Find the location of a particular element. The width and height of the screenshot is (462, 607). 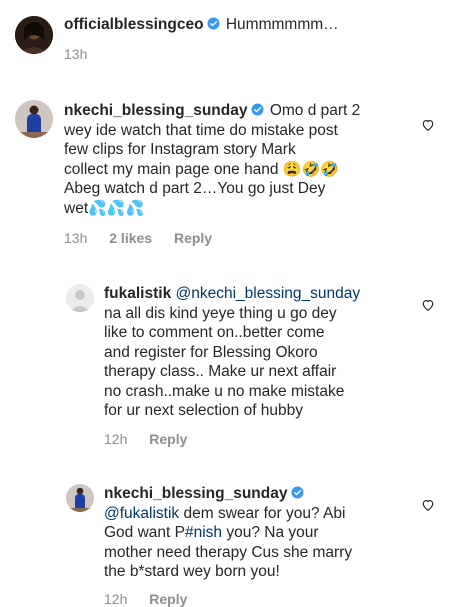

reply-text: you? Na your is located at coordinates (272, 532).